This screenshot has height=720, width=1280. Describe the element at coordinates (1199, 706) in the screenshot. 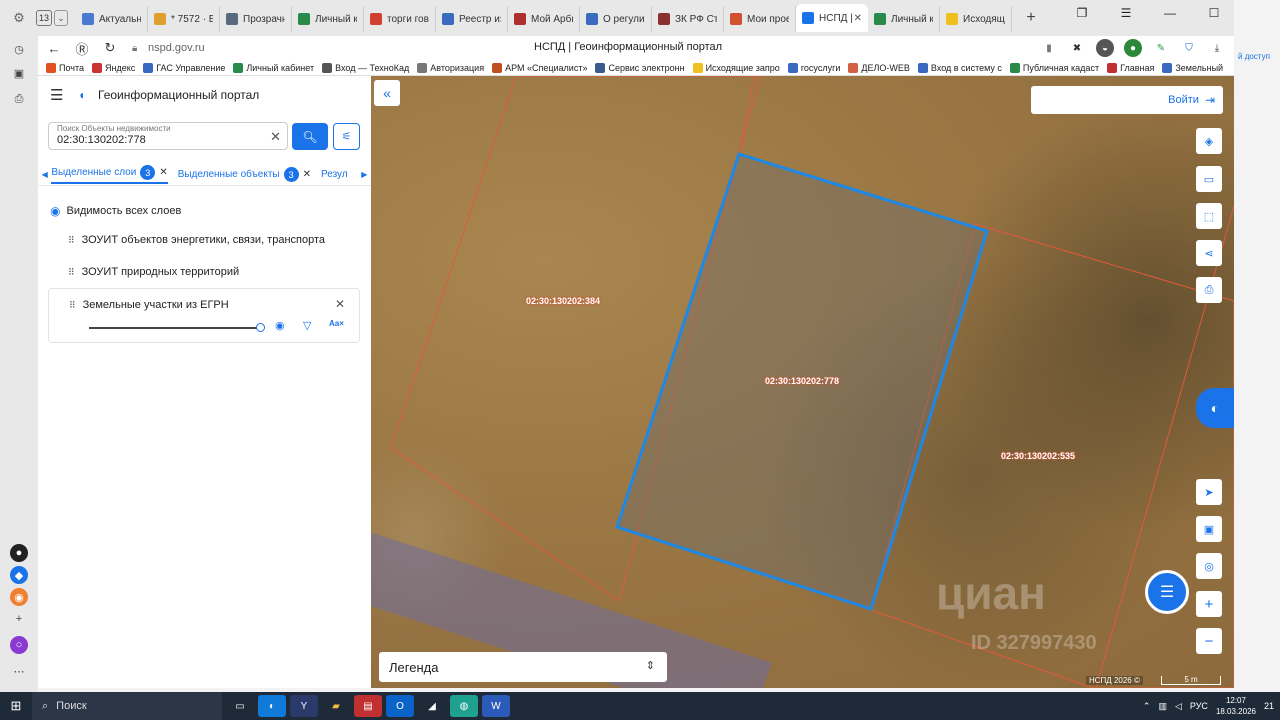

I see `language-indicator: РУС` at that location.